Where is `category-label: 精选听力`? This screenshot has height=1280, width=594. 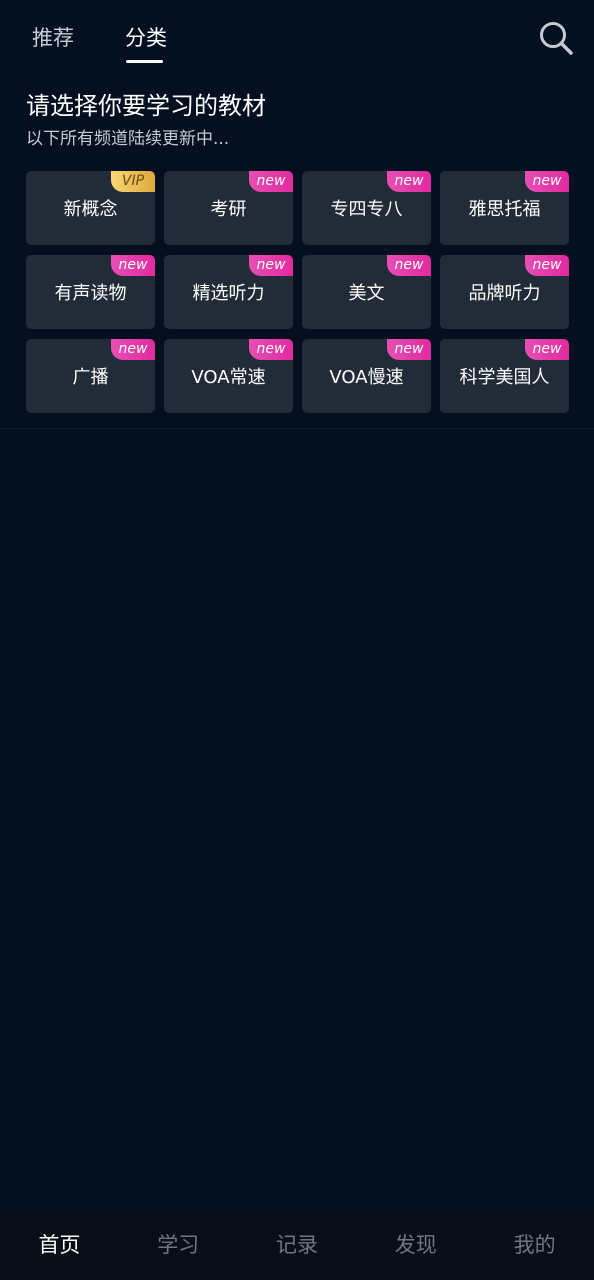
category-label: 精选听力 is located at coordinates (228, 293).